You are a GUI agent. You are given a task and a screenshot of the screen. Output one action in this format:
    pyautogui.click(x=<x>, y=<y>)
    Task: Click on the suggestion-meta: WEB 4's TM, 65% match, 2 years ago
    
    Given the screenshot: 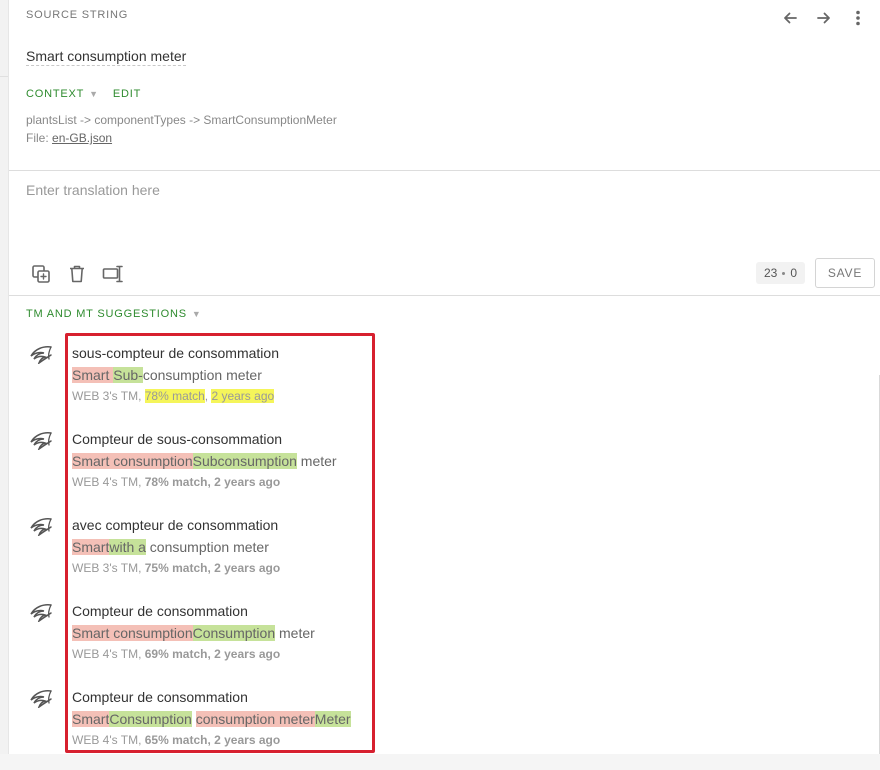 What is the action you would take?
    pyautogui.click(x=176, y=740)
    